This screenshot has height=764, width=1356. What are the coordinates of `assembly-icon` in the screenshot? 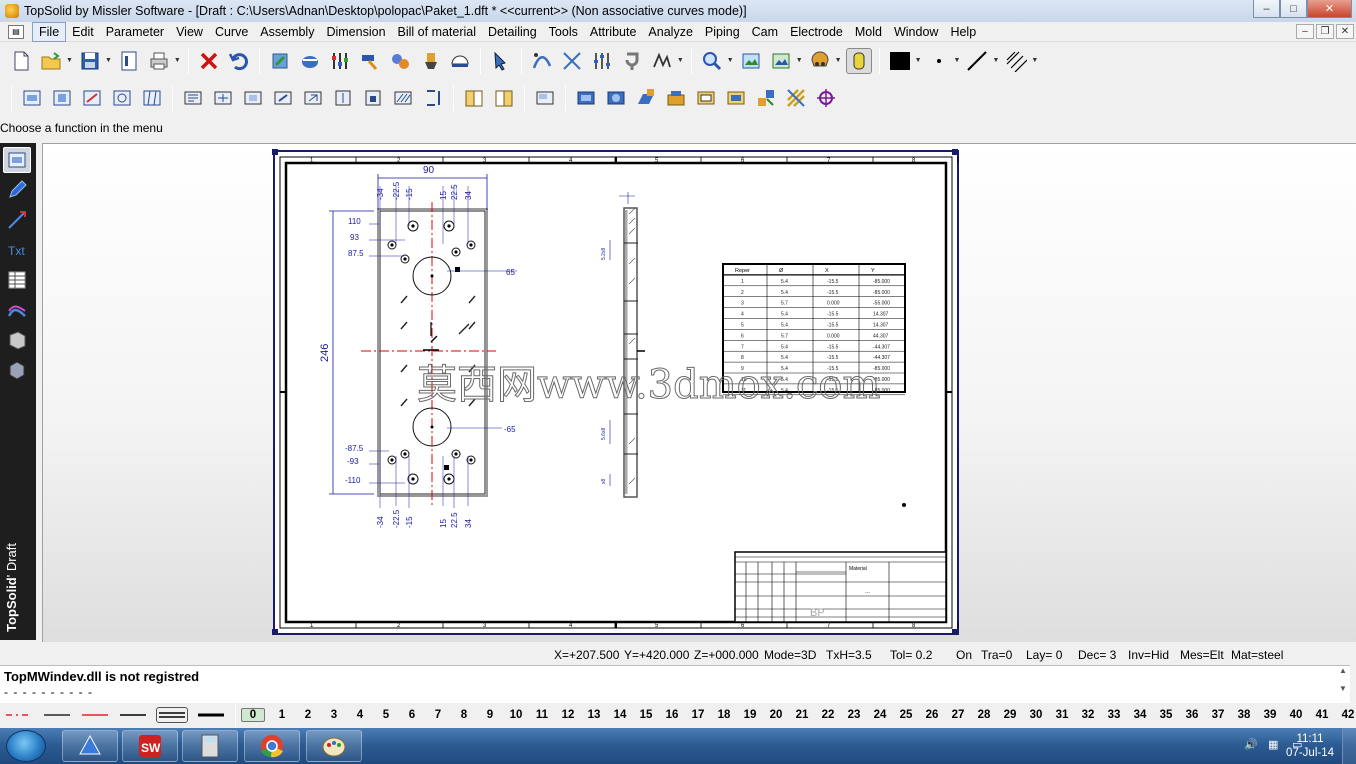 It's located at (400, 61).